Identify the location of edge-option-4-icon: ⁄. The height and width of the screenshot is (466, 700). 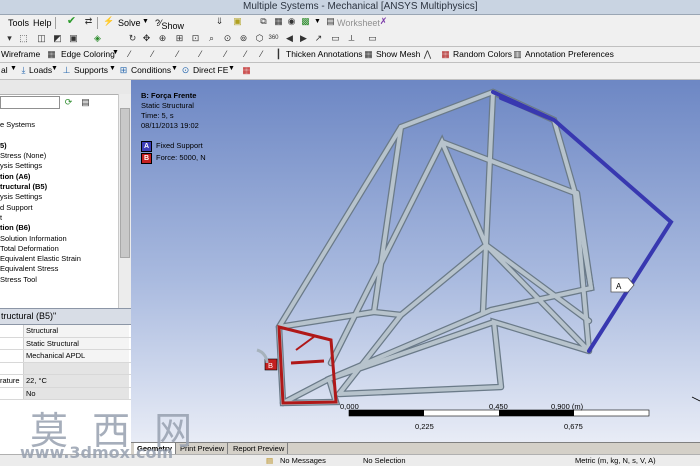
(200, 54).